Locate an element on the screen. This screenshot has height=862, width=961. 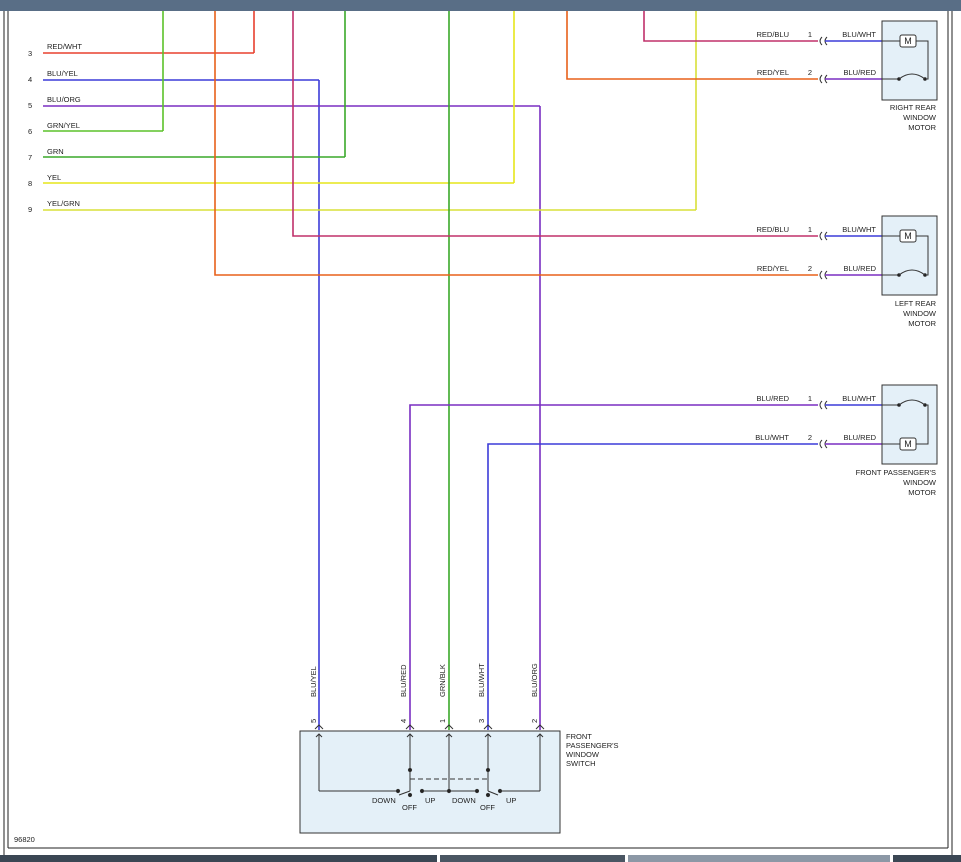
left-wire-pin: 3 is located at coordinates (30, 53).